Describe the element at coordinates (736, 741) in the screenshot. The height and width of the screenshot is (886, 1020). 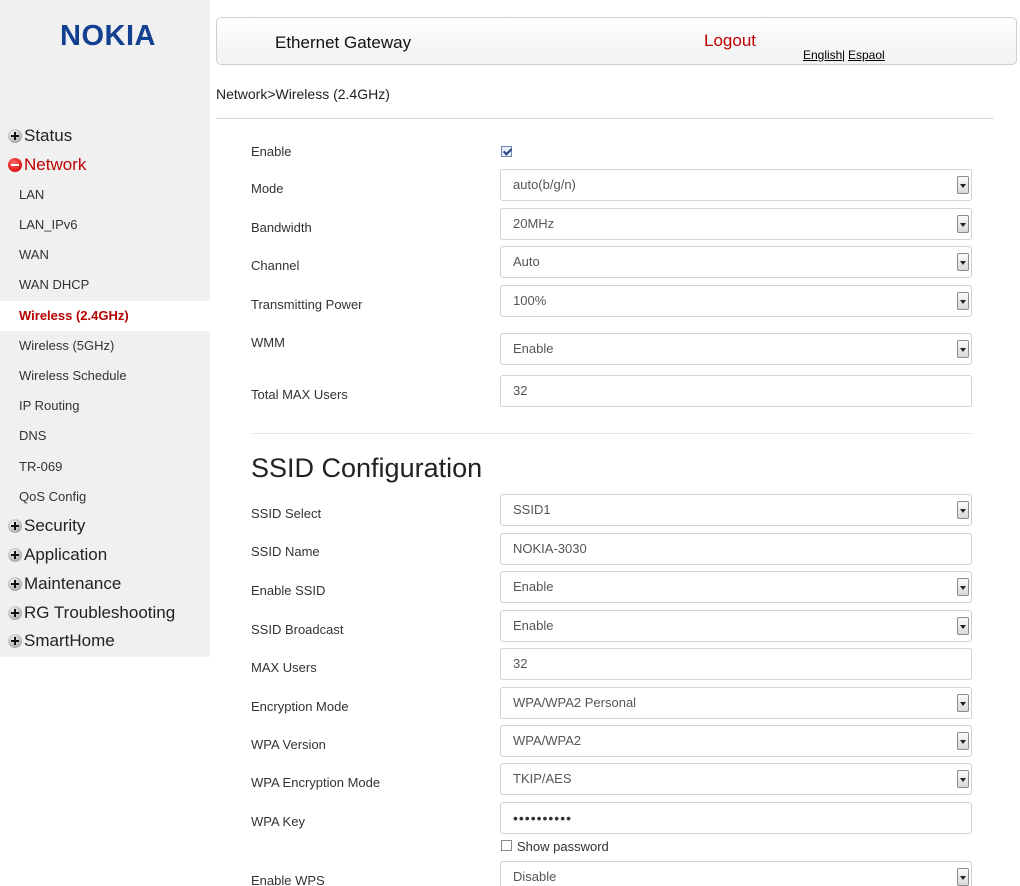
I see `wpa-version-select: WPA/WPA2` at that location.